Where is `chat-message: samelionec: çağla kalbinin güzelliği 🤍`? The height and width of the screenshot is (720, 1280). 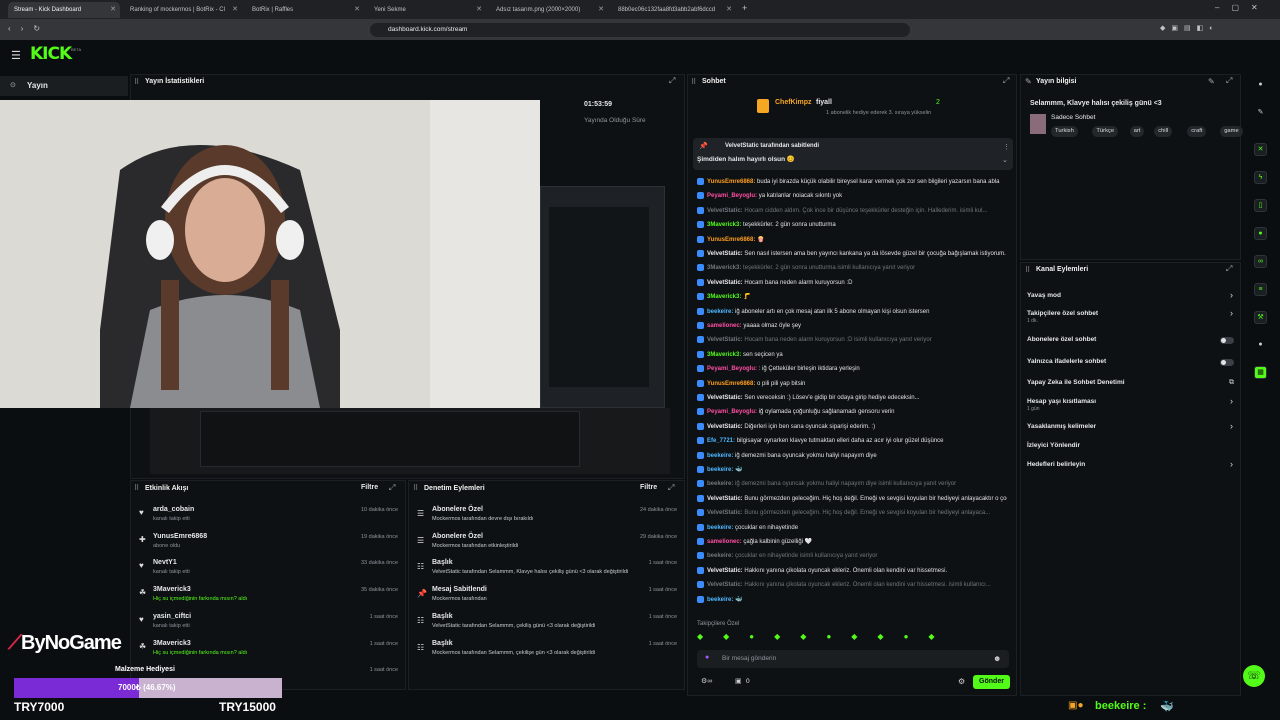 chat-message: samelionec: çağla kalbinin güzelliği 🤍 is located at coordinates (852, 542).